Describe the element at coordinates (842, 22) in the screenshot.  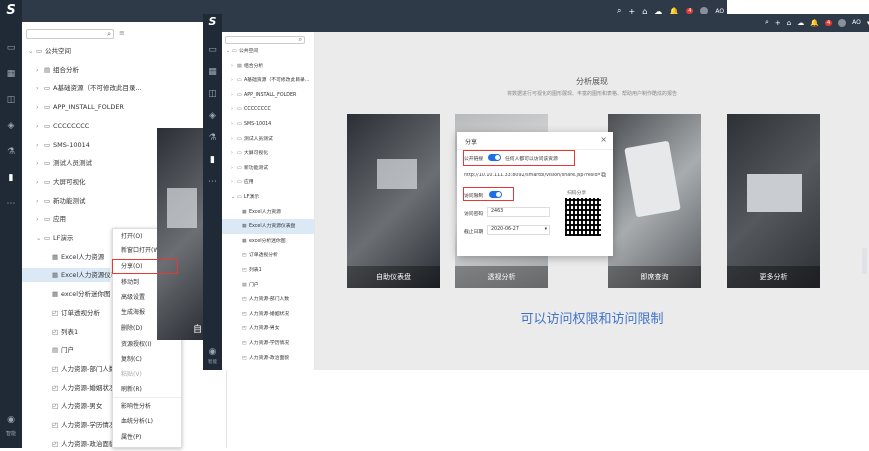
I see `avatar` at that location.